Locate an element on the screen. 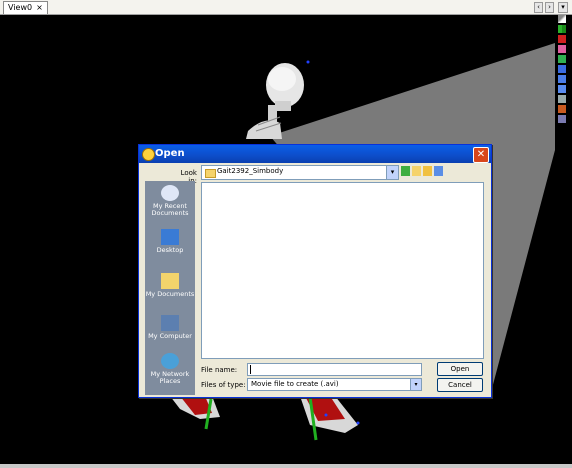  place-my-network-places: My Network Places is located at coordinates (170, 369).